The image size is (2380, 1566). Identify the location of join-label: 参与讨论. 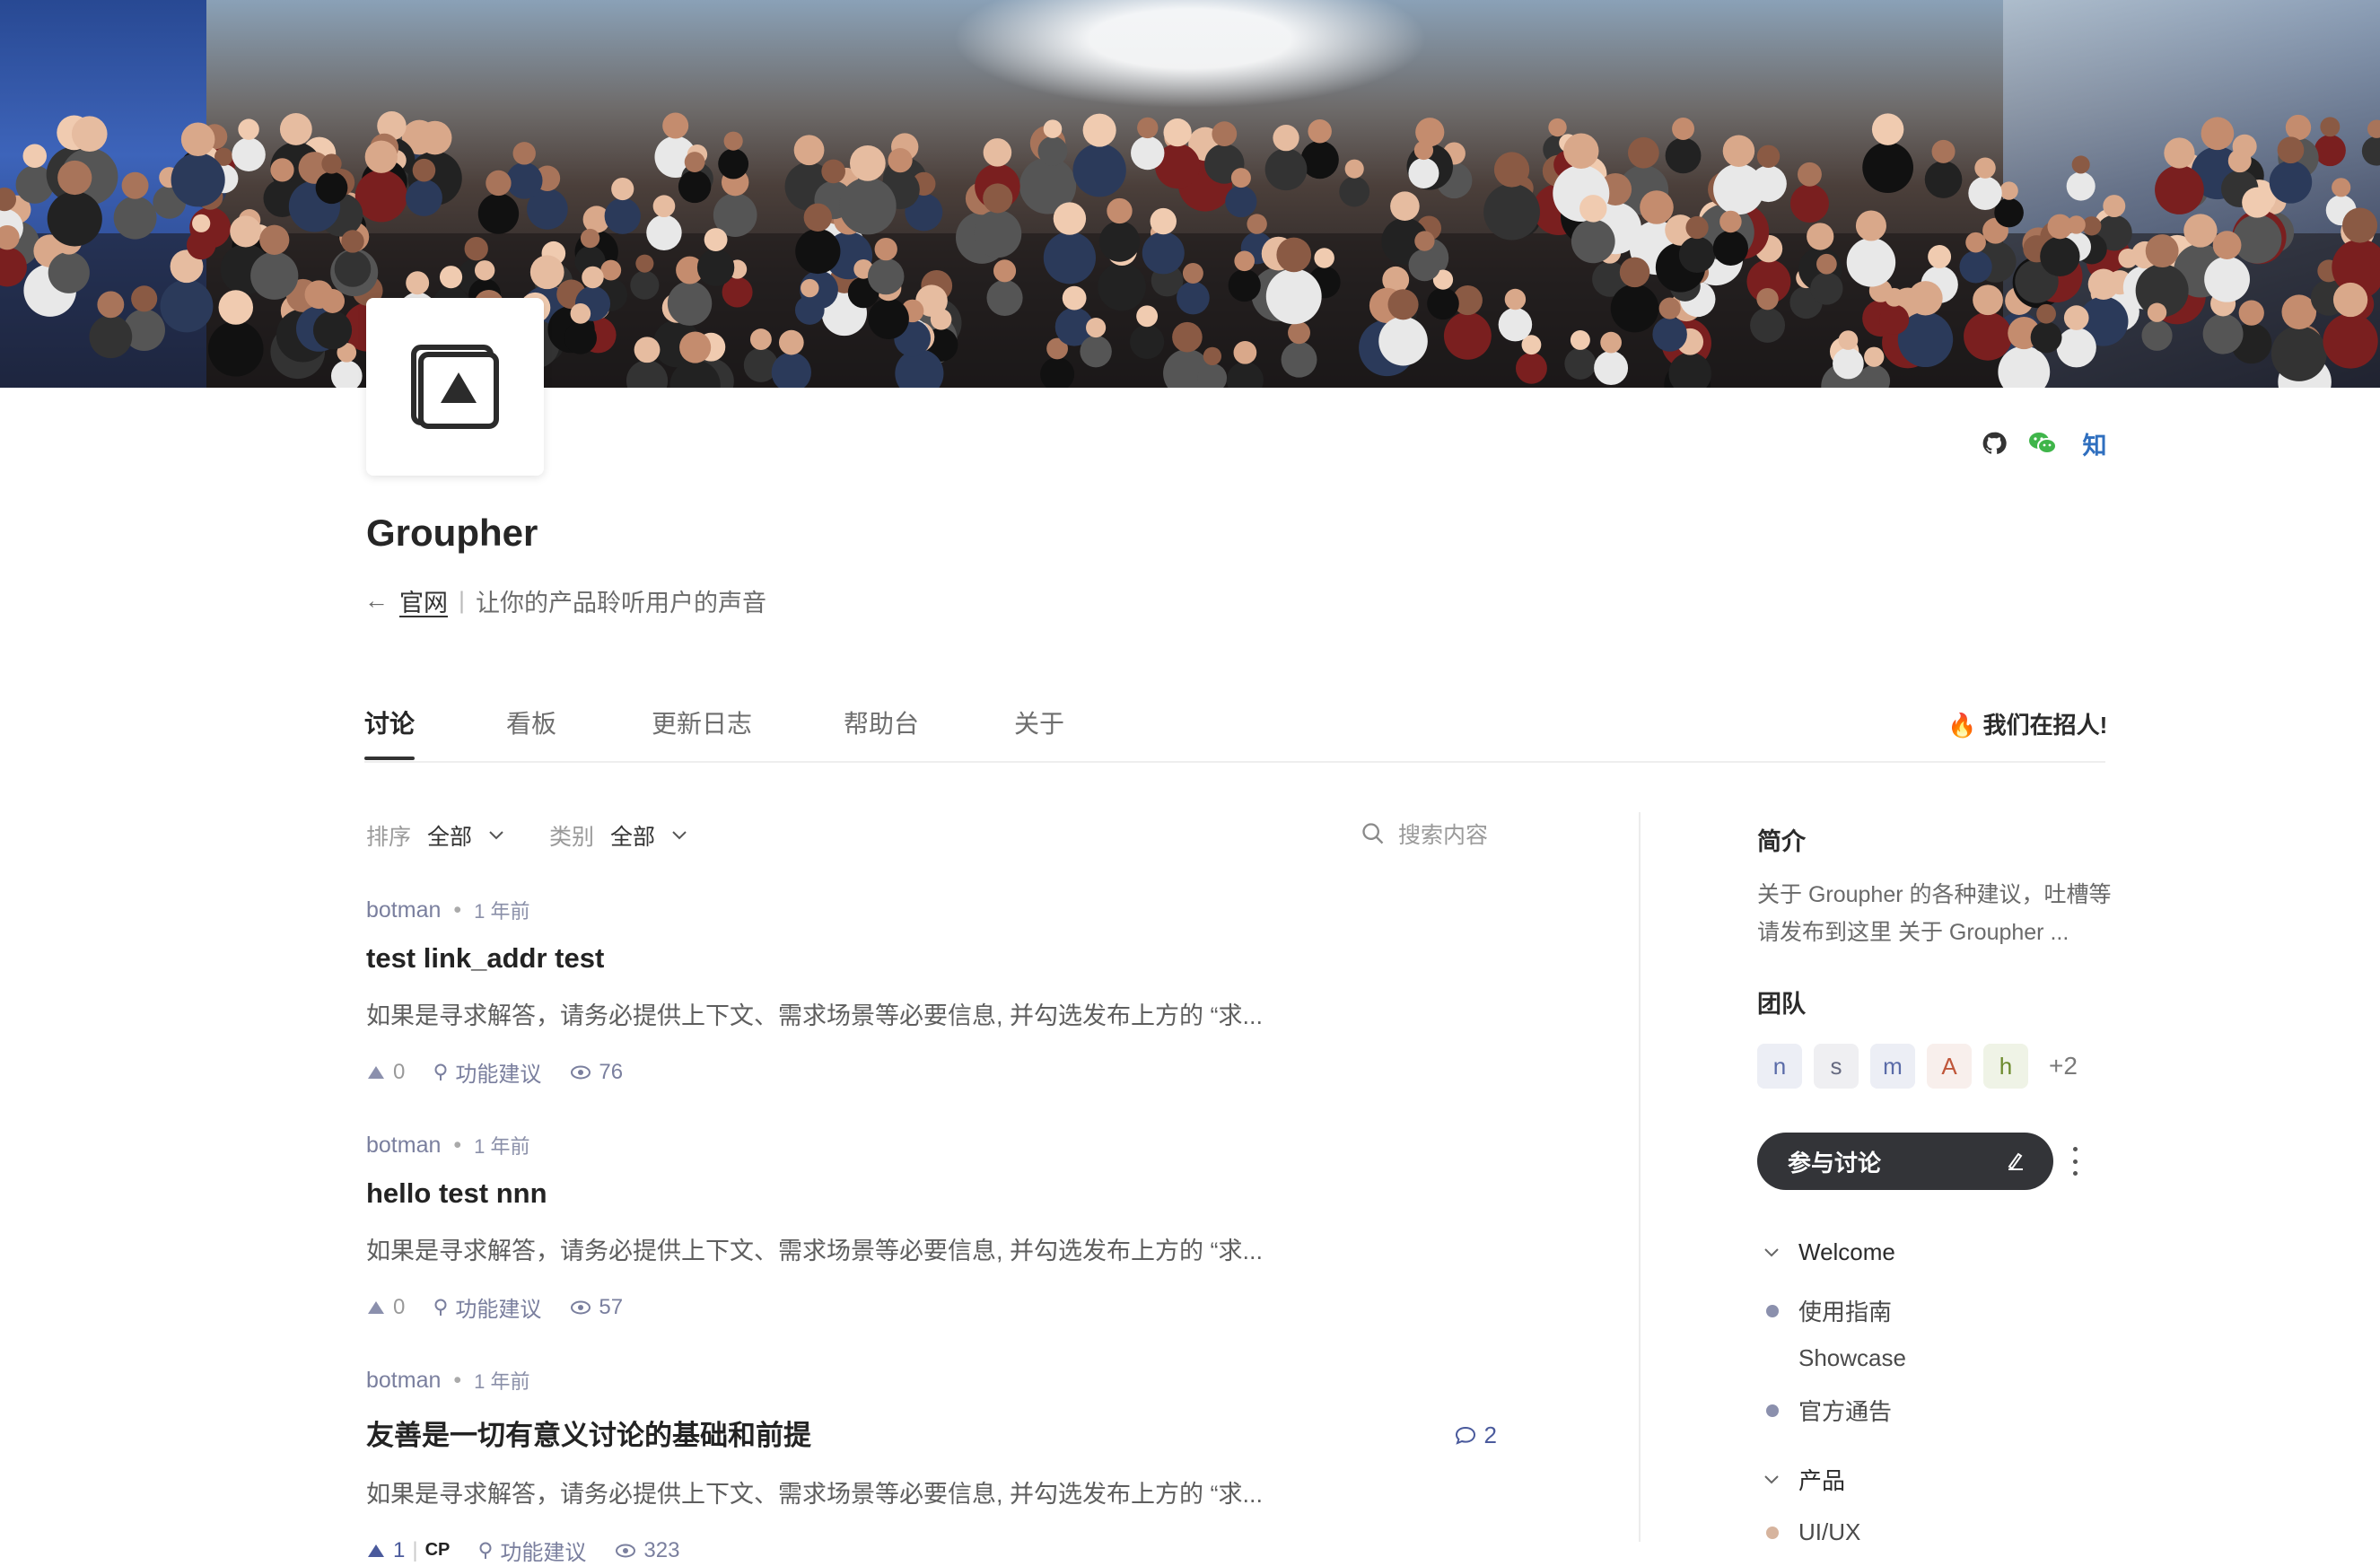
(1835, 1163).